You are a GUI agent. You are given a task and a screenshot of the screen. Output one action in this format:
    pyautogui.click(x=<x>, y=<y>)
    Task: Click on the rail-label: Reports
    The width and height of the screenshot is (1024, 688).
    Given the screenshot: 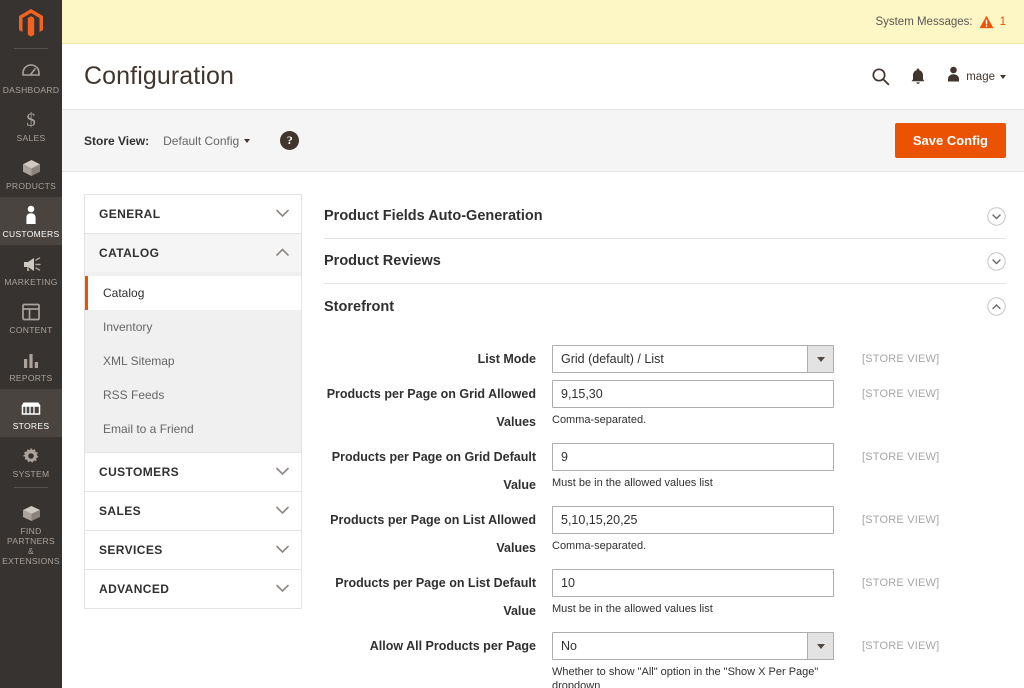 What is the action you would take?
    pyautogui.click(x=31, y=378)
    